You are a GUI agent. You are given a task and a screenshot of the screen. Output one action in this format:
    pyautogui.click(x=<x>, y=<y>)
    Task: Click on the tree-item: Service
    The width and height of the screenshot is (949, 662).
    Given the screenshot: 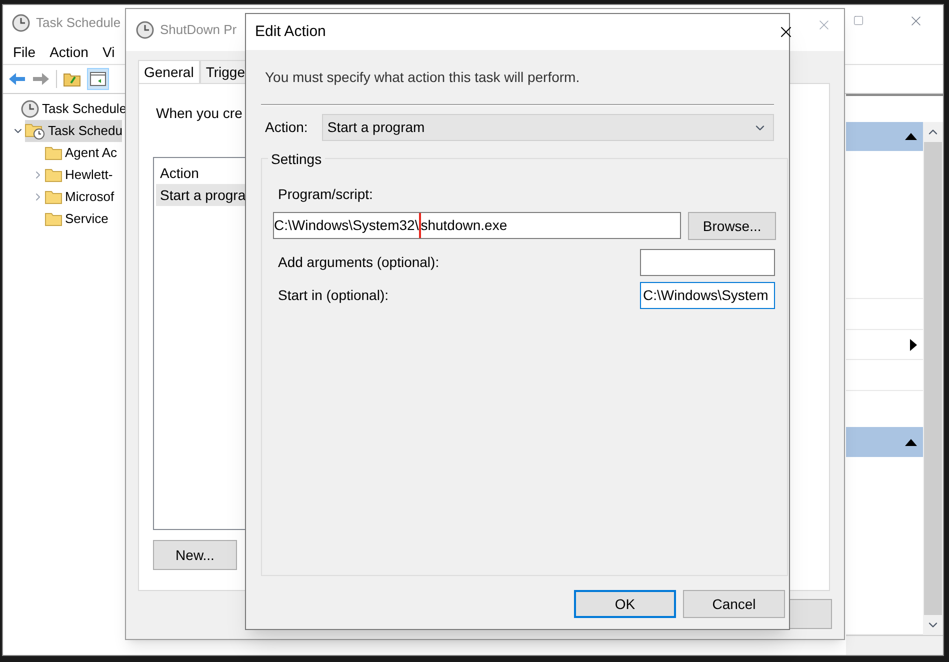 What is the action you would take?
    pyautogui.click(x=76, y=219)
    